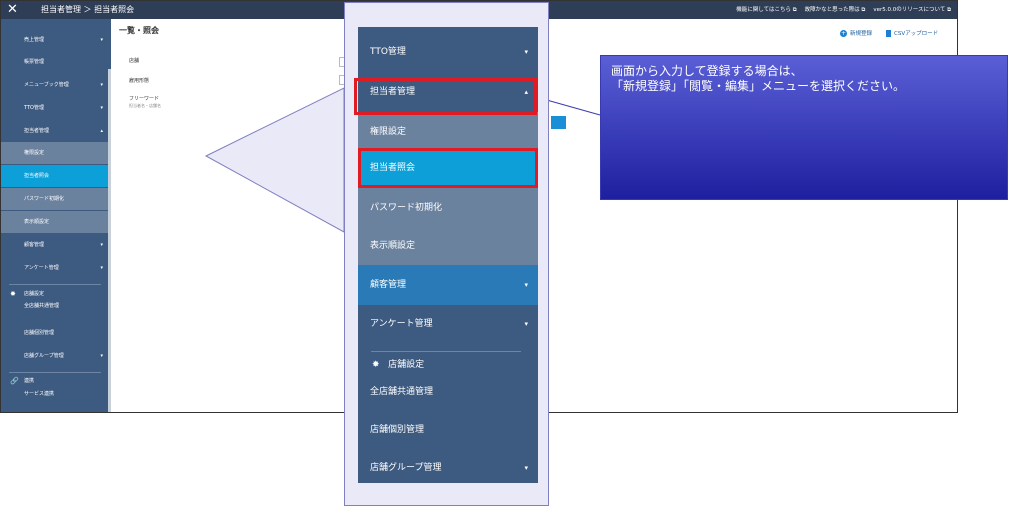 The image size is (1024, 511). I want to click on zoom-item-label: 権限設定, so click(388, 132).